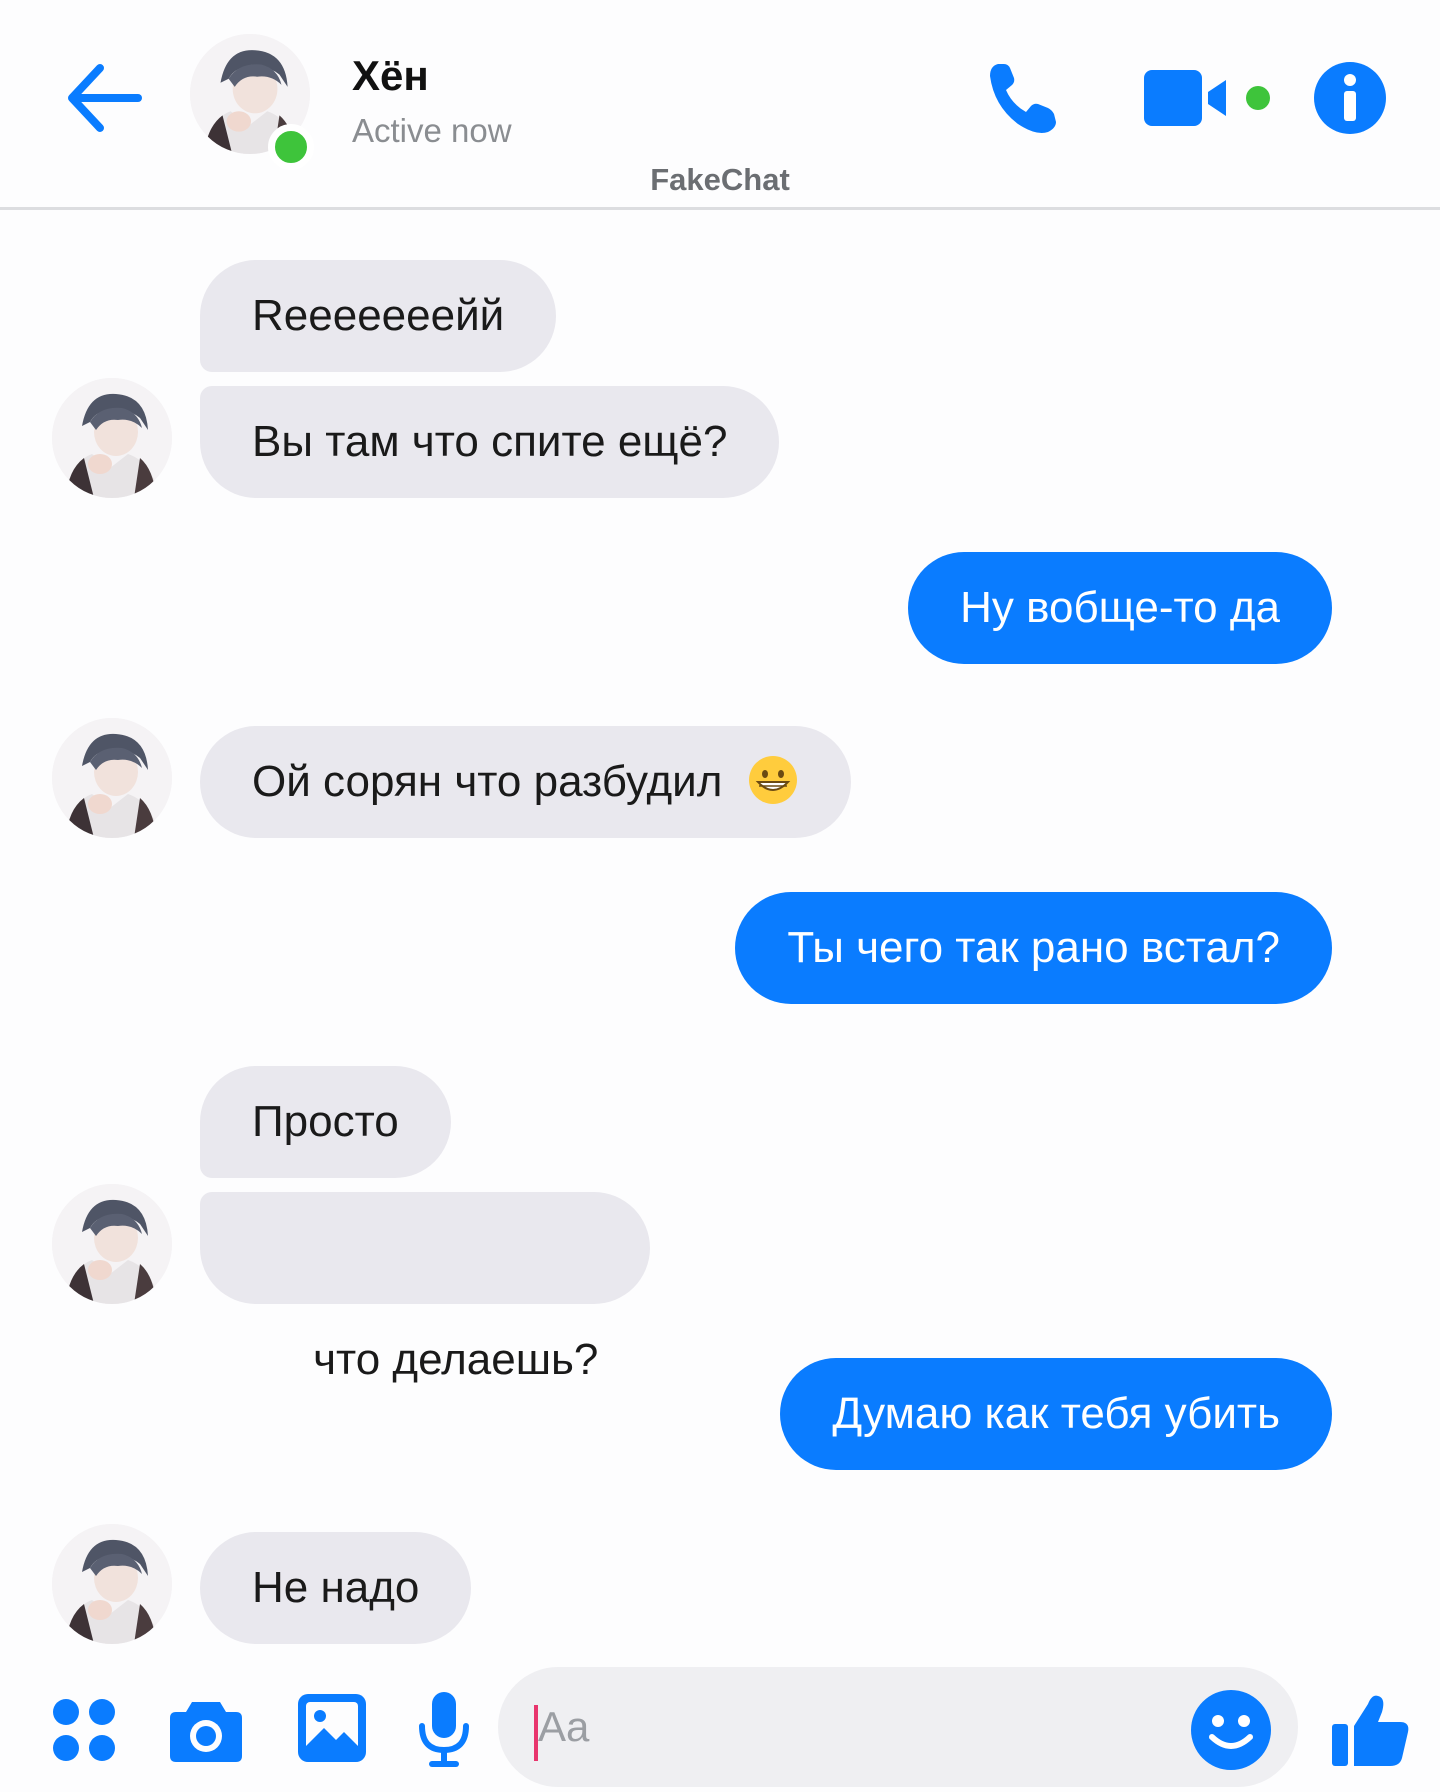 This screenshot has height=1792, width=1440. I want to click on video-call-button, so click(1210, 99).